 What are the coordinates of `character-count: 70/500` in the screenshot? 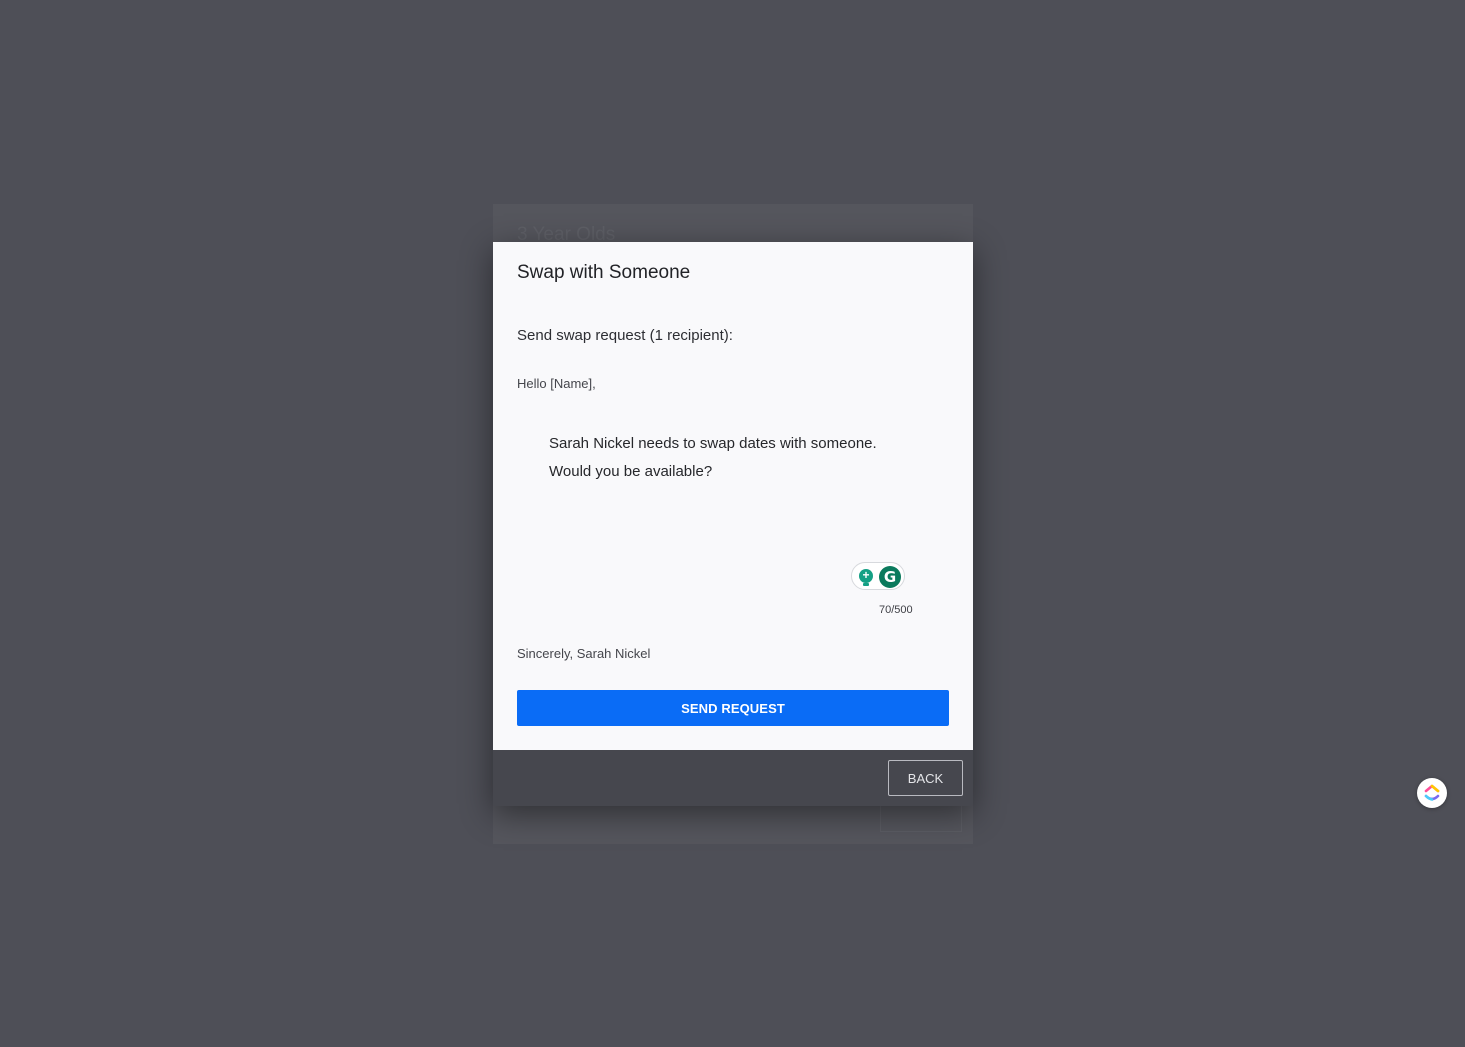 It's located at (896, 610).